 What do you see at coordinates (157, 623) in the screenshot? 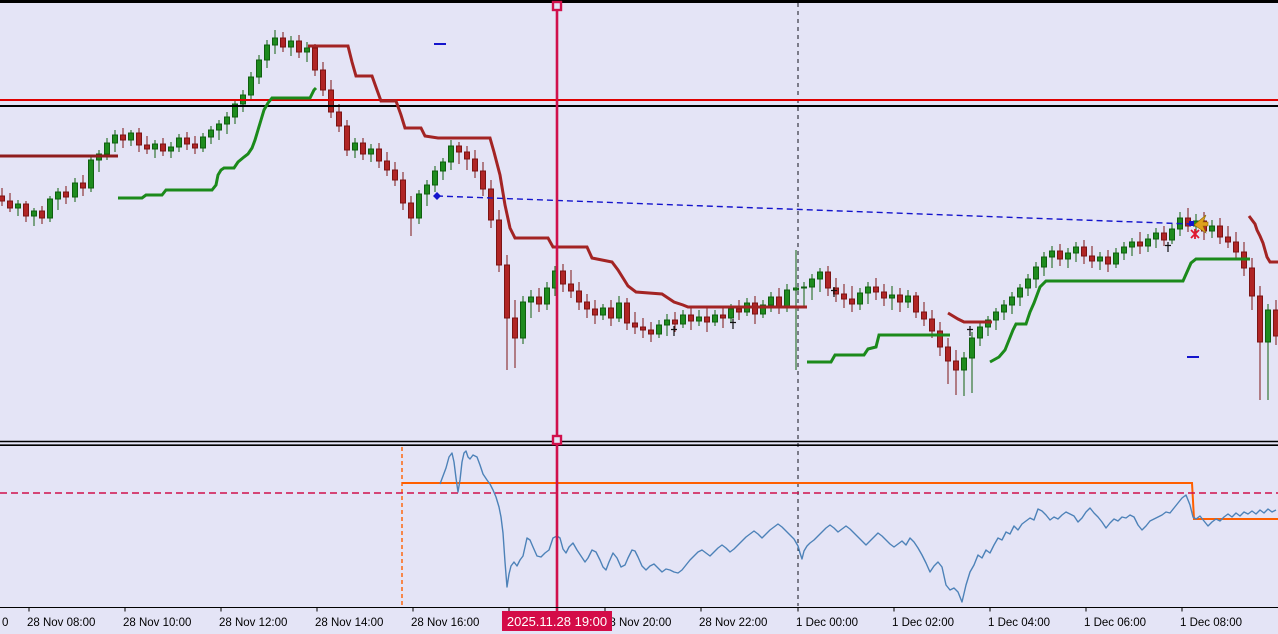
I see `time-axis-label: 28 Nov 10:00` at bounding box center [157, 623].